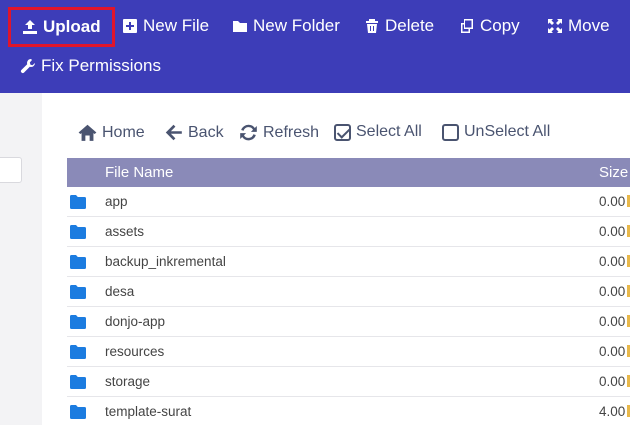  I want to click on file-name: desa, so click(119, 291).